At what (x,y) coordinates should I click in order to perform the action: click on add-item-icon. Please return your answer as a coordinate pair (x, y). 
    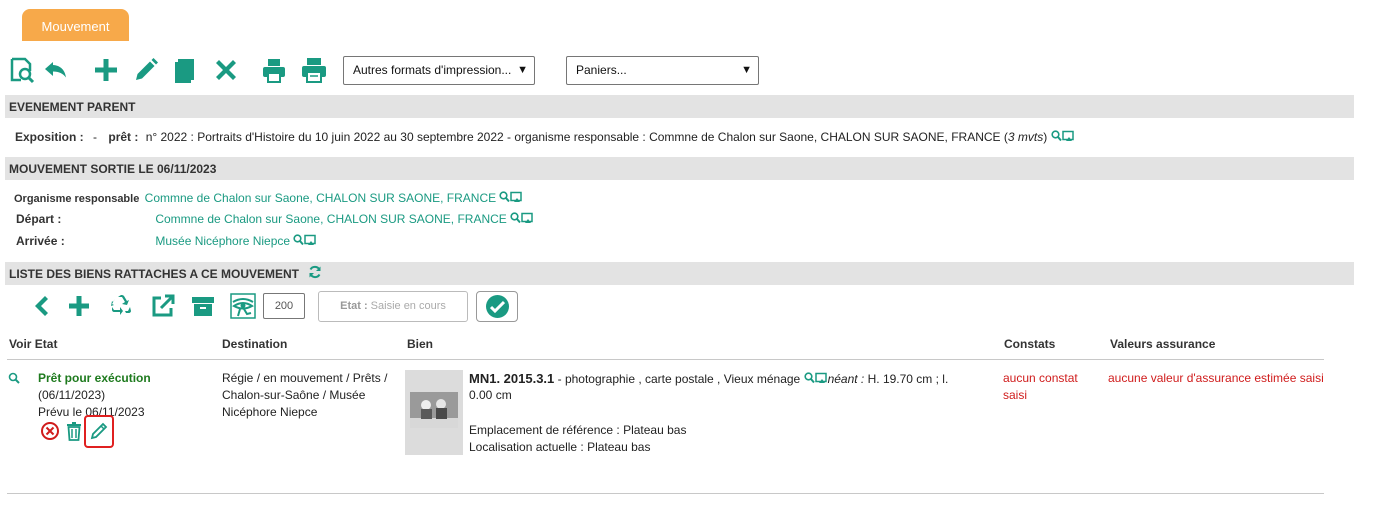
    Looking at the image, I should click on (79, 306).